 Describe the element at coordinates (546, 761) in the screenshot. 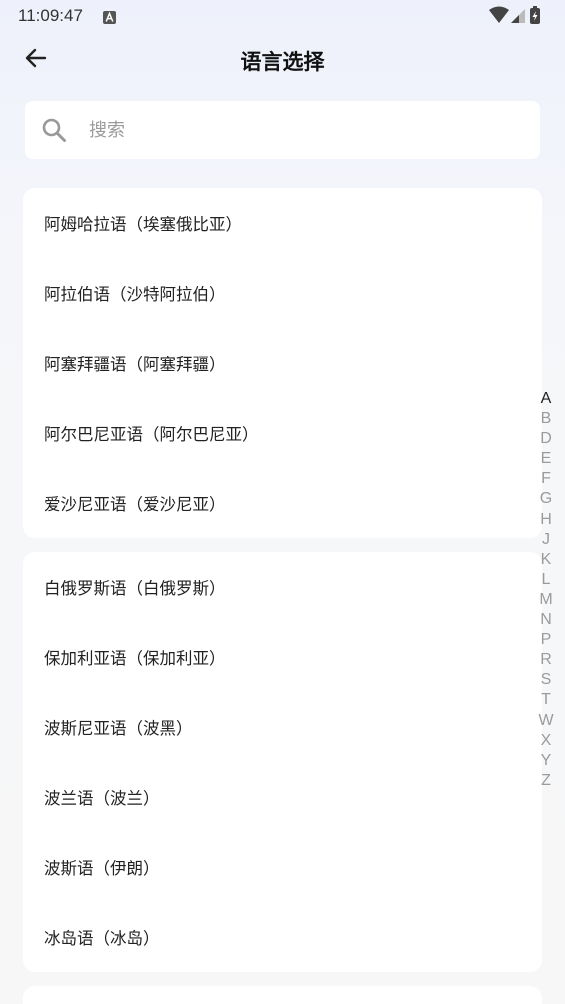

I see `index-letter: Y` at that location.